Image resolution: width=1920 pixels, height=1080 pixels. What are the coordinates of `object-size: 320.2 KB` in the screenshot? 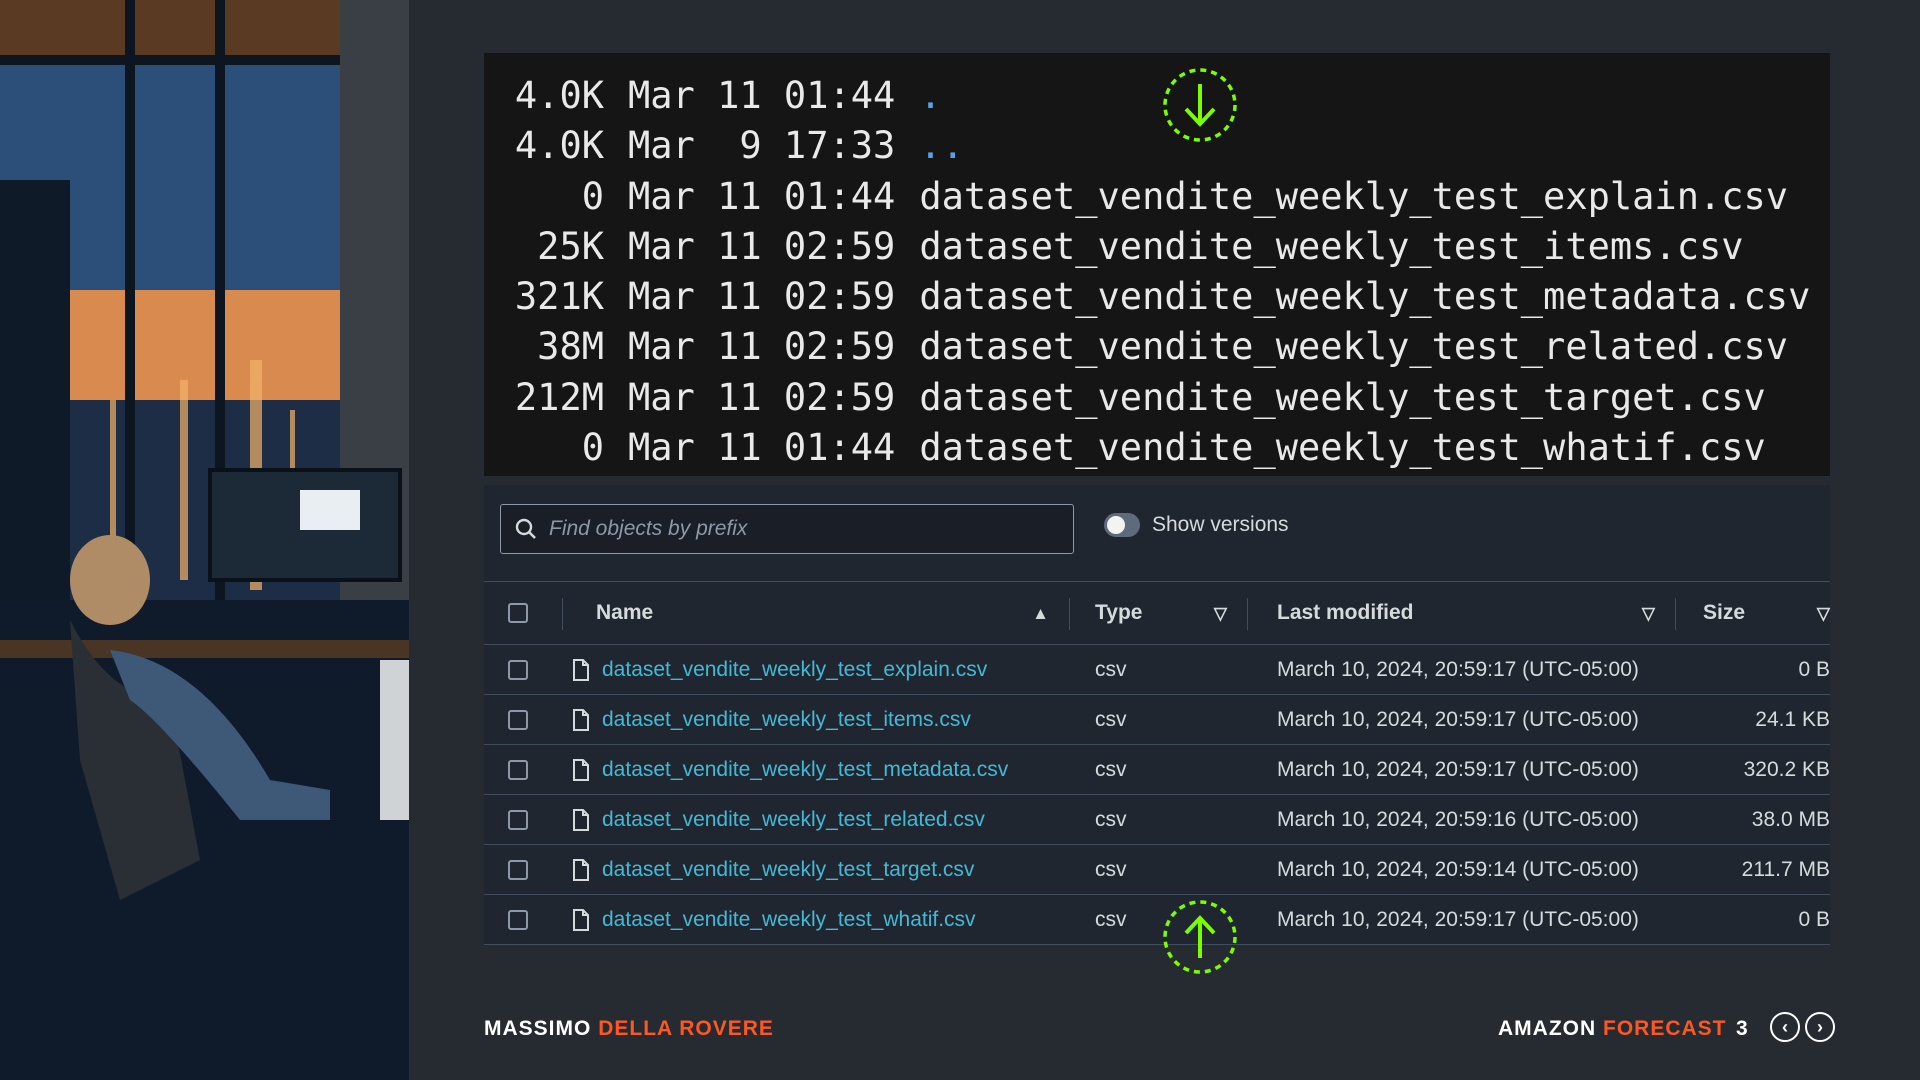 It's located at (1786, 769).